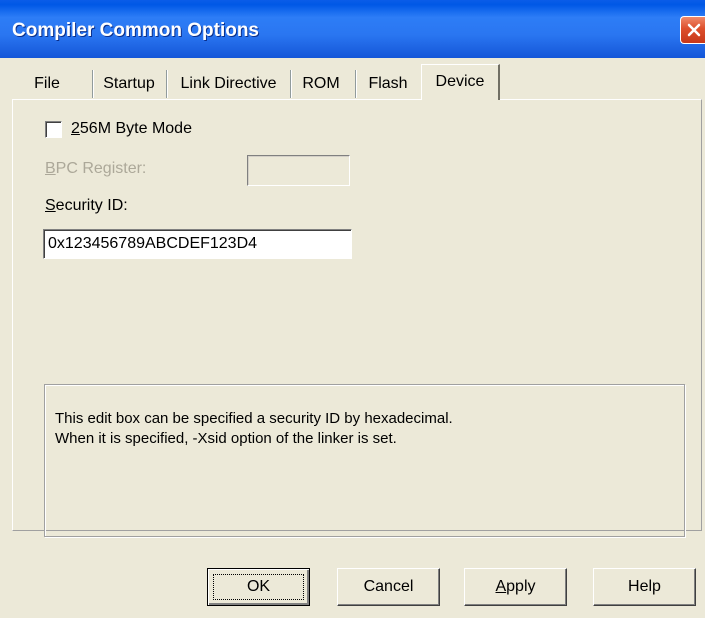 Image resolution: width=705 pixels, height=620 pixels. Describe the element at coordinates (644, 587) in the screenshot. I see `help-button: Help` at that location.